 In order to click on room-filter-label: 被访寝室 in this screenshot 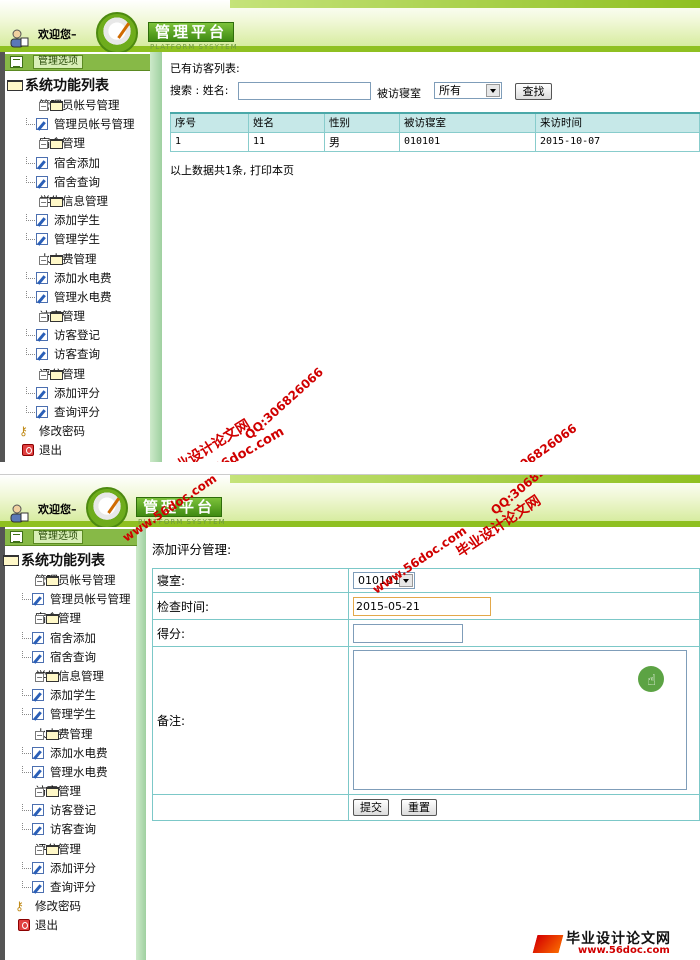, I will do `click(399, 93)`.